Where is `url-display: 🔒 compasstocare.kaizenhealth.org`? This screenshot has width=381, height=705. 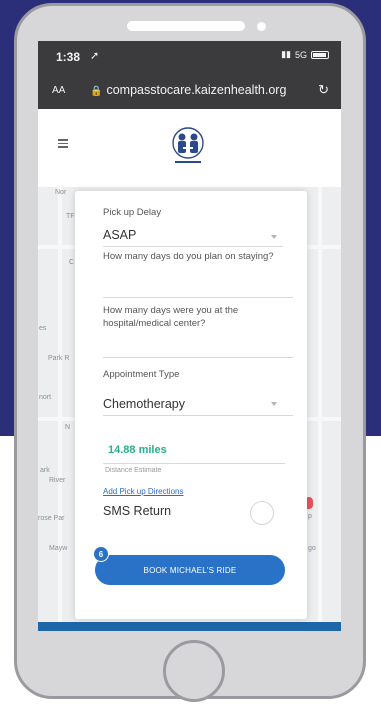
url-display: 🔒 compasstocare.kaizenhealth.org is located at coordinates (188, 90).